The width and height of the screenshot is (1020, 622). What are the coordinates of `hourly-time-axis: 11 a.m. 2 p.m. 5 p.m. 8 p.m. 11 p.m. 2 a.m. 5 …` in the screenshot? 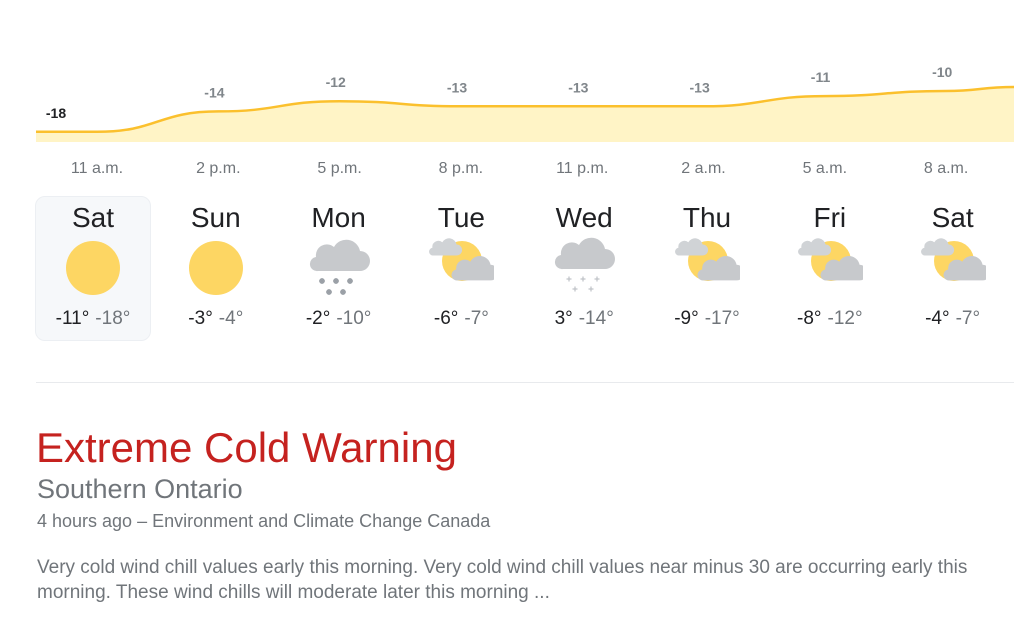 It's located at (525, 171).